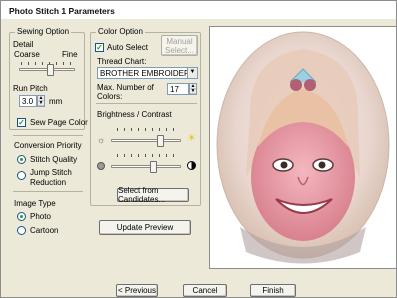 Image resolution: width=397 pixels, height=298 pixels. I want to click on brightness-ticks, so click(147, 129).